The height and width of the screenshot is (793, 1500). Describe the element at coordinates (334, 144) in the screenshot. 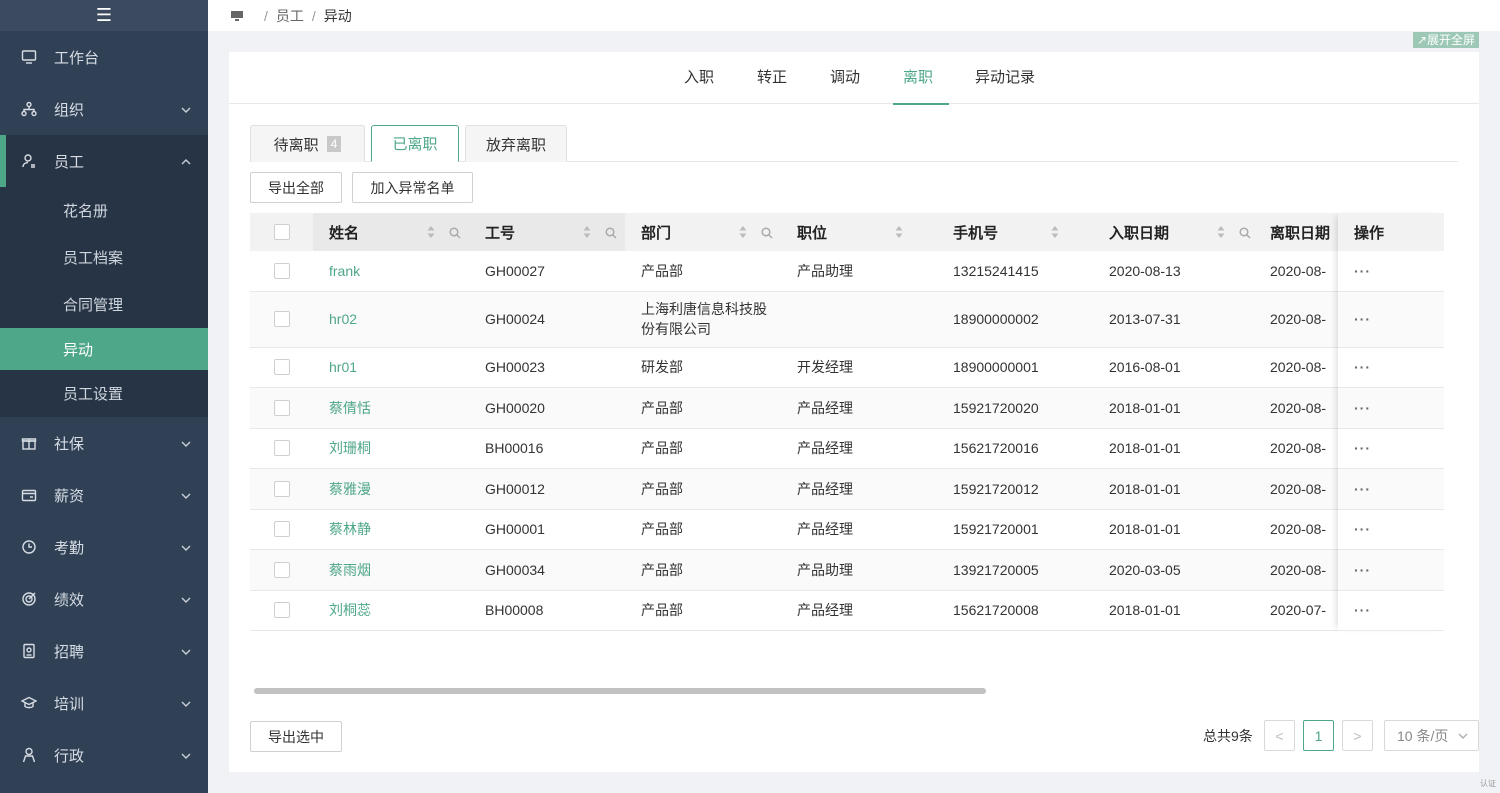

I see `pending-count-badge: 4` at that location.